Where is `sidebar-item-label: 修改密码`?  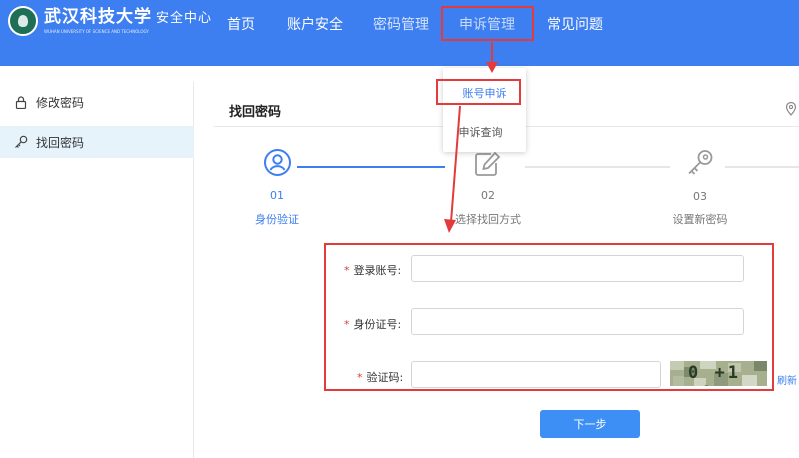 sidebar-item-label: 修改密码 is located at coordinates (60, 102).